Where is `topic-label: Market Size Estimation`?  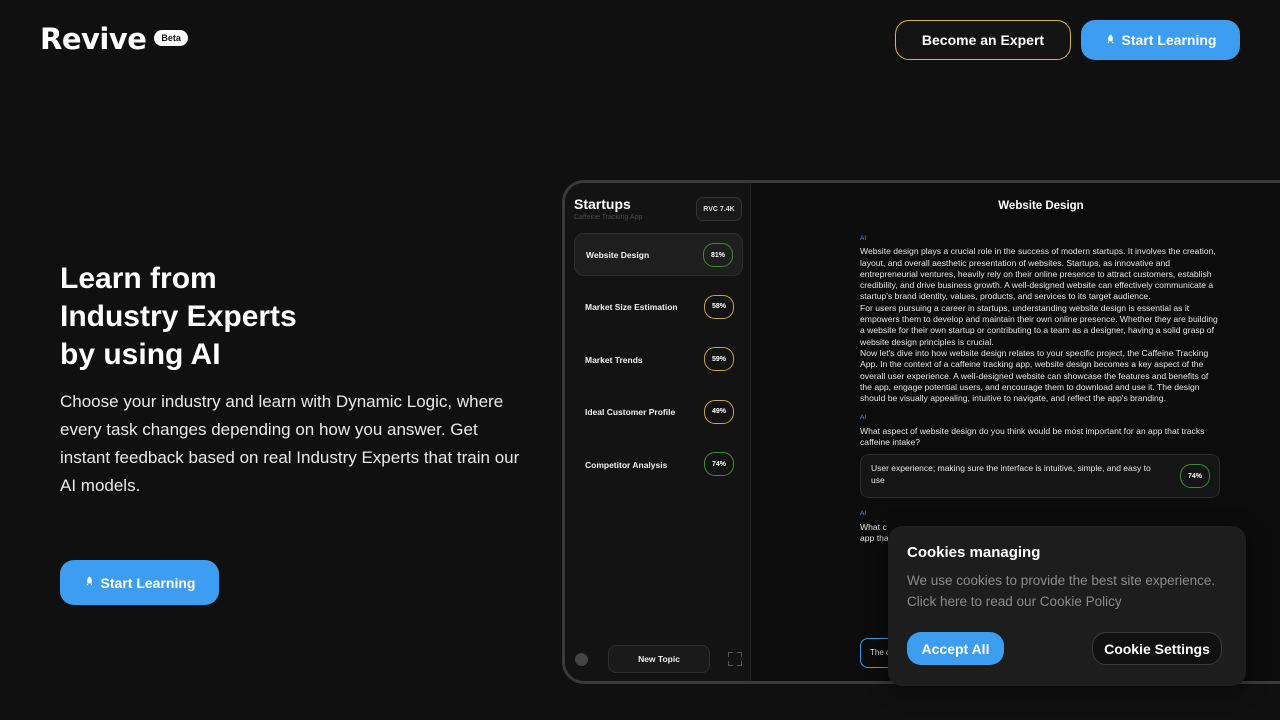 topic-label: Market Size Estimation is located at coordinates (631, 307).